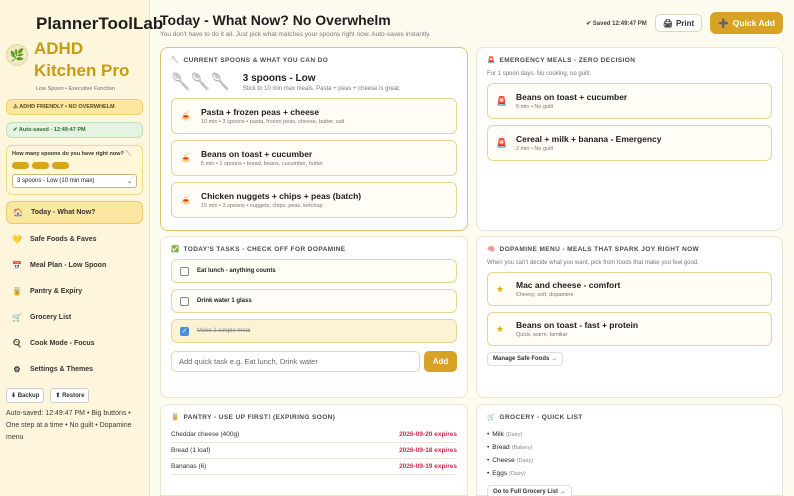 This screenshot has width=794, height=496. Describe the element at coordinates (56, 181) in the screenshot. I see `spoon-select-value: 3 spoons - Low (10 min max)` at that location.